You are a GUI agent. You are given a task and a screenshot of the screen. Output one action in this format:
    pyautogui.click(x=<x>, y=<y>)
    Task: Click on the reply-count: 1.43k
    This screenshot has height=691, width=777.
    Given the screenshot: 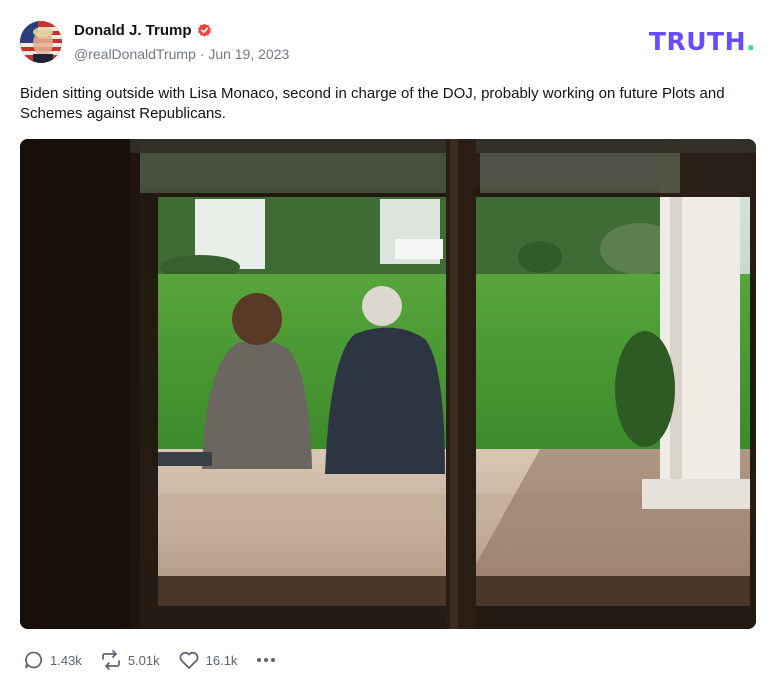 What is the action you would take?
    pyautogui.click(x=66, y=660)
    